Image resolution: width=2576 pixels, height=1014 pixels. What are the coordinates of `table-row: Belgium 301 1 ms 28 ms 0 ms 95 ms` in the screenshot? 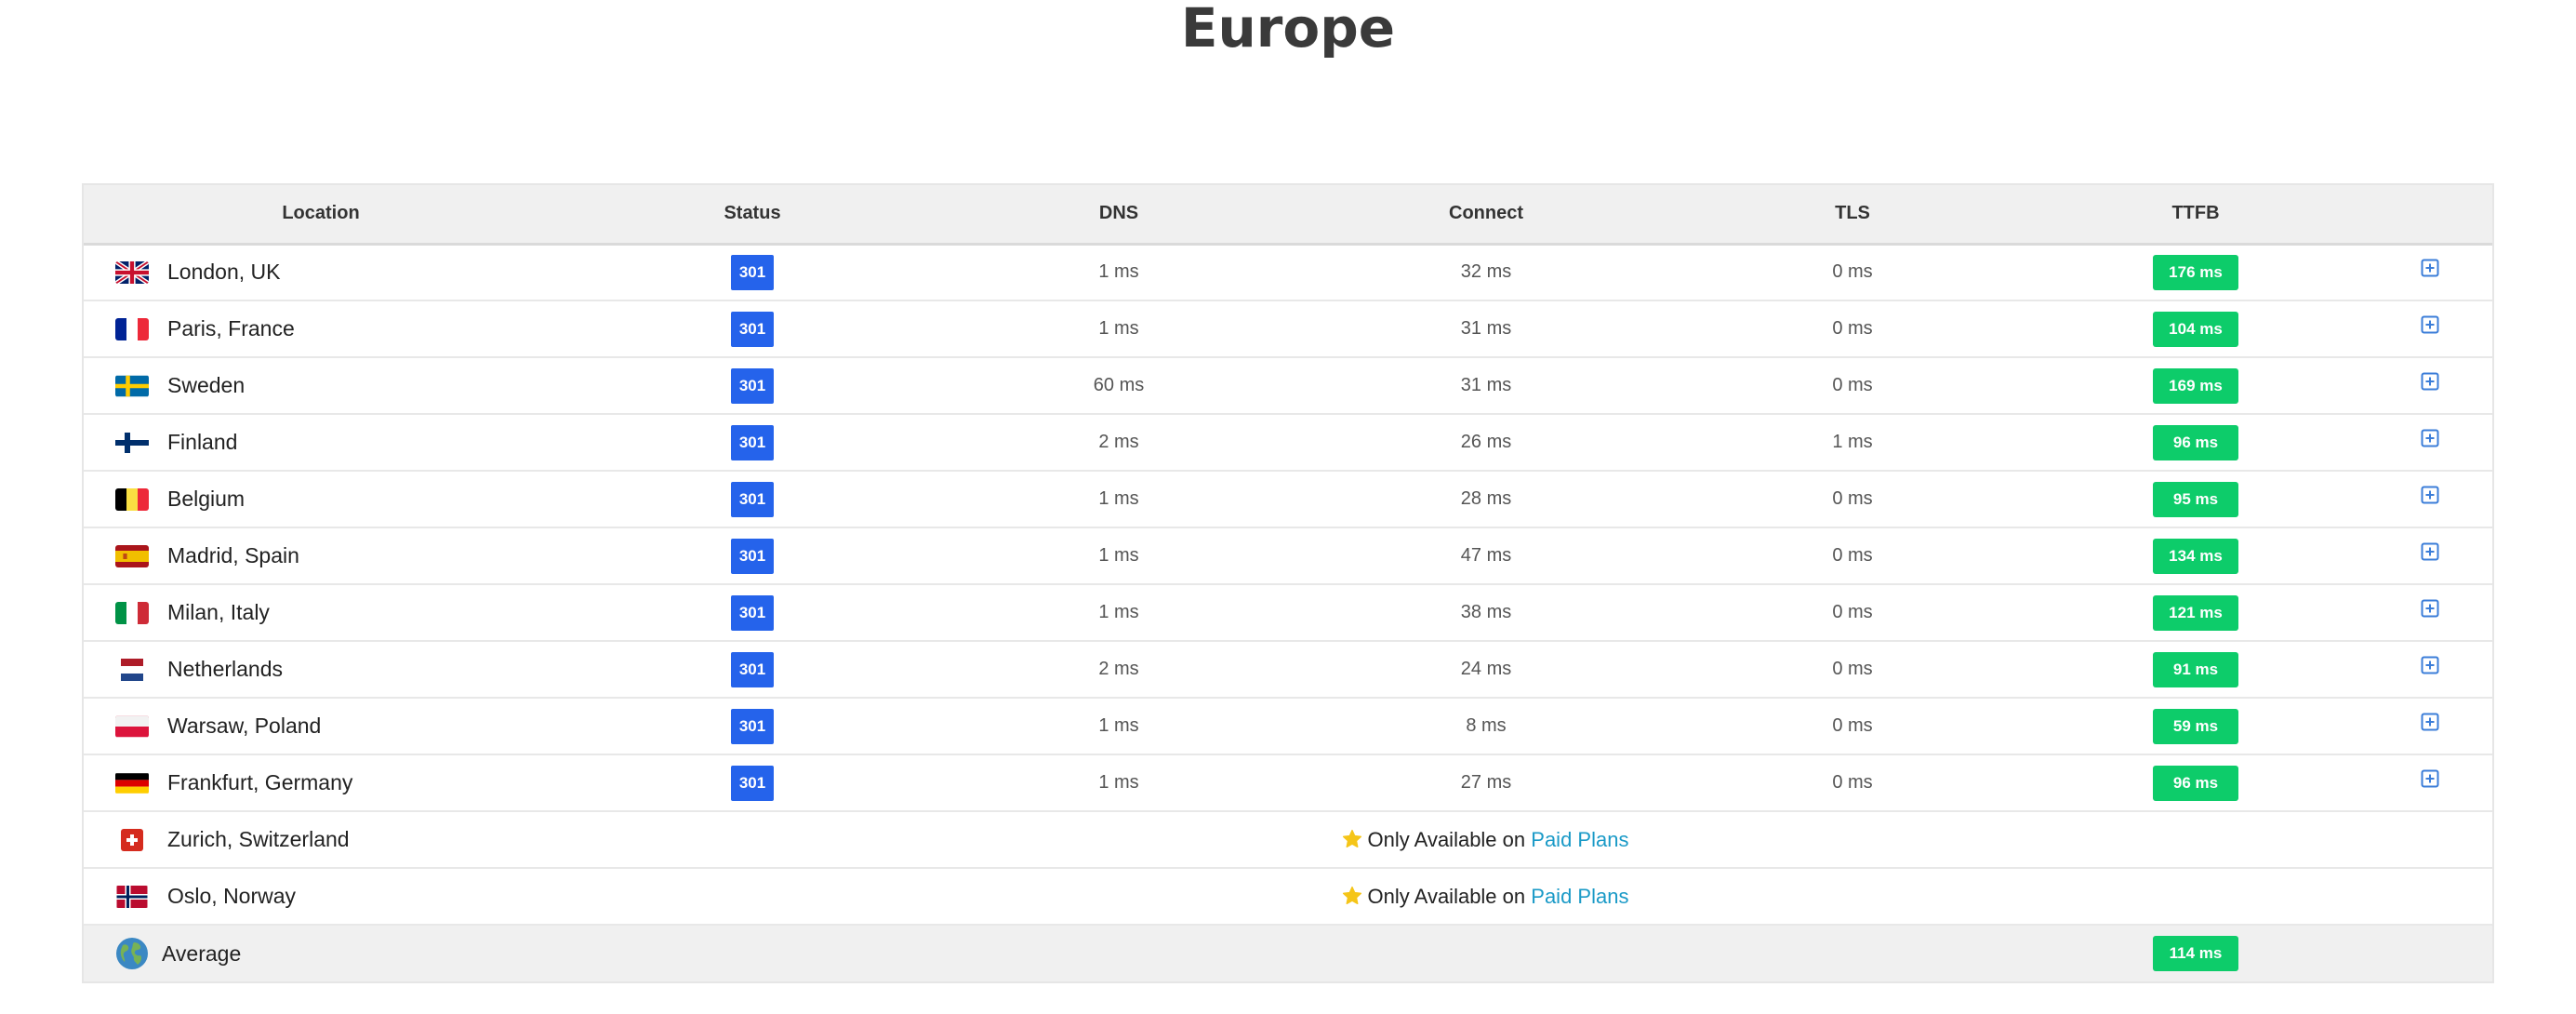 It's located at (1288, 499).